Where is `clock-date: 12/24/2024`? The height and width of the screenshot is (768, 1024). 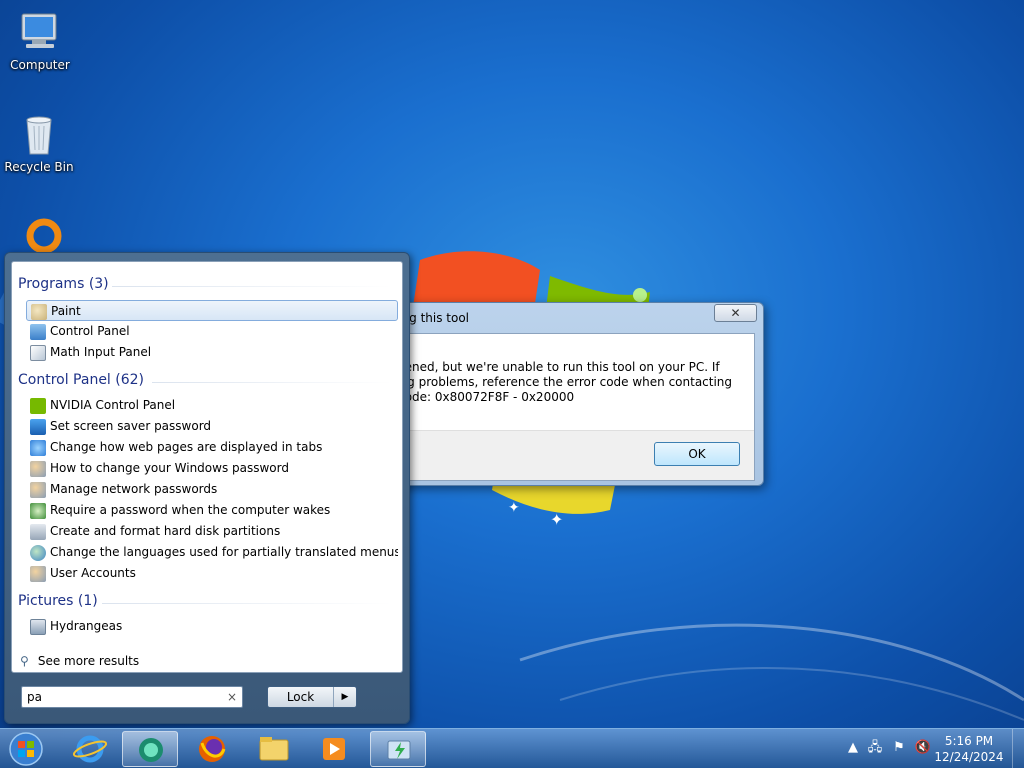 clock-date: 12/24/2024 is located at coordinates (969, 757).